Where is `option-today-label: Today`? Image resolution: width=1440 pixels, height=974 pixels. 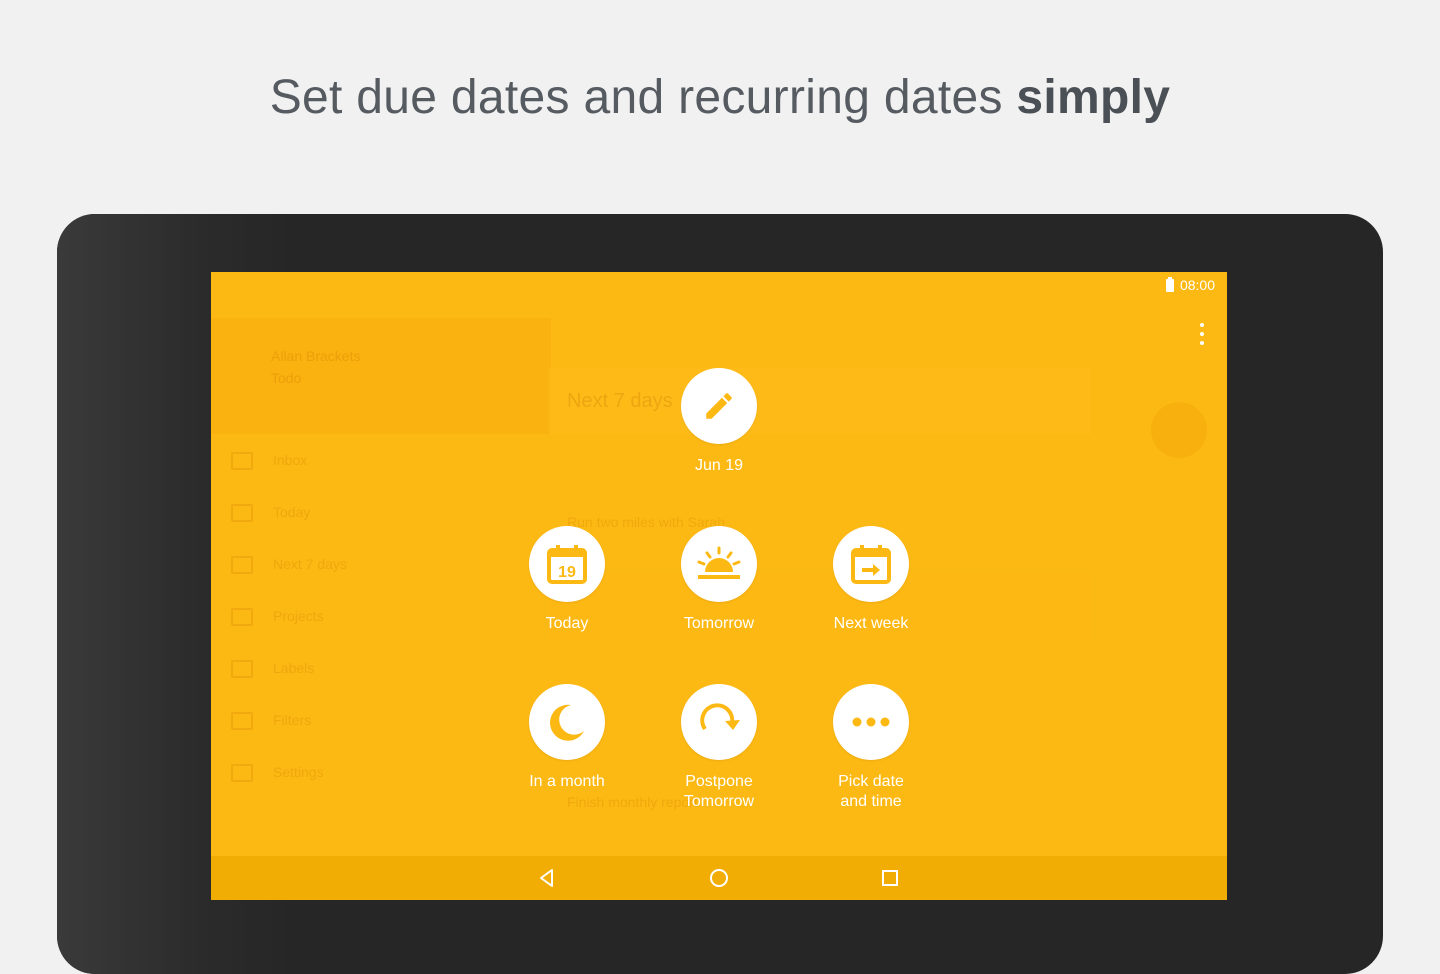
option-today-label: Today is located at coordinates (567, 623).